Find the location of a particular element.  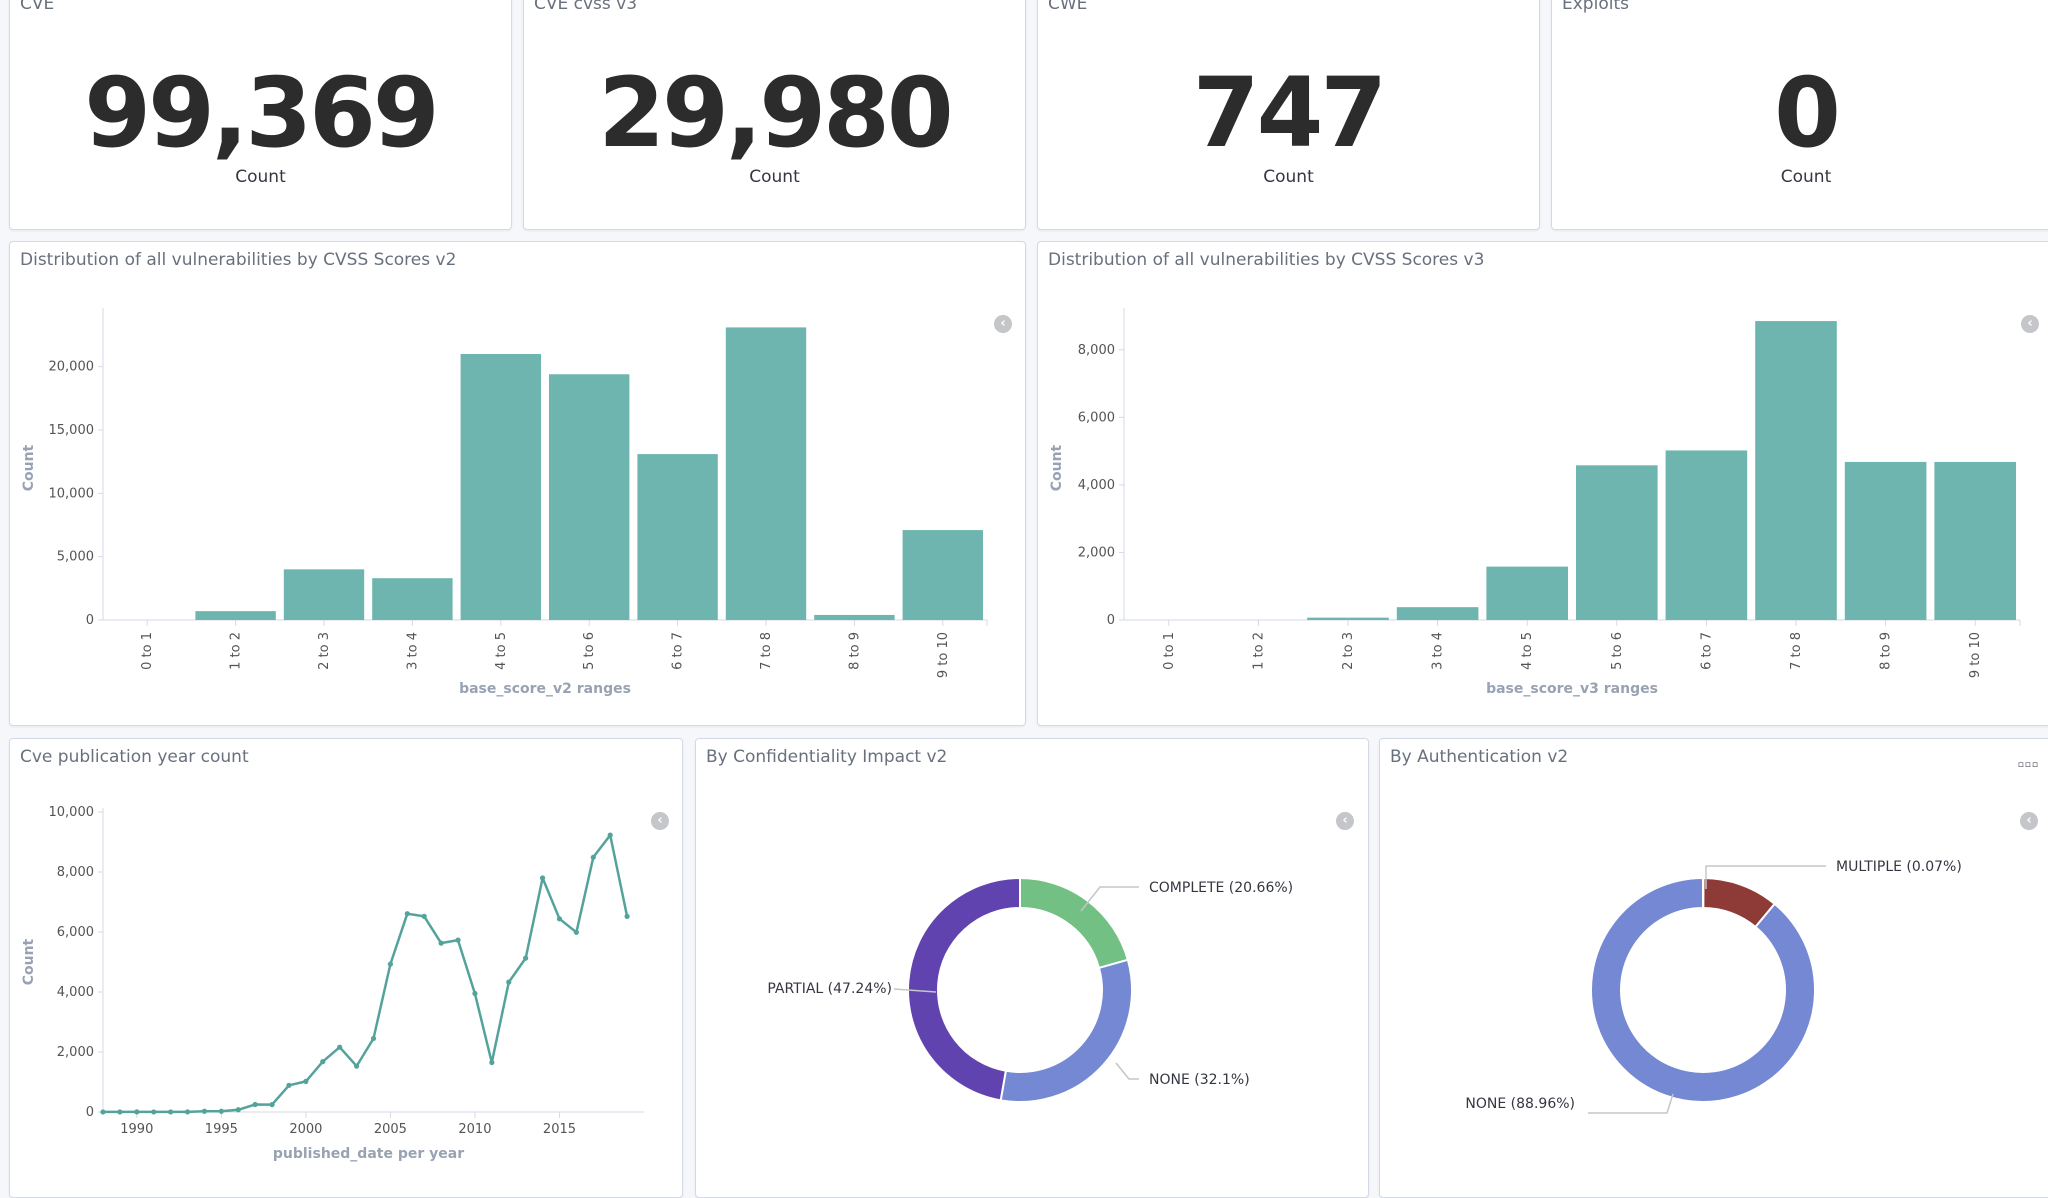

x-axis-title: base_score_v2 ranges is located at coordinates (545, 689).